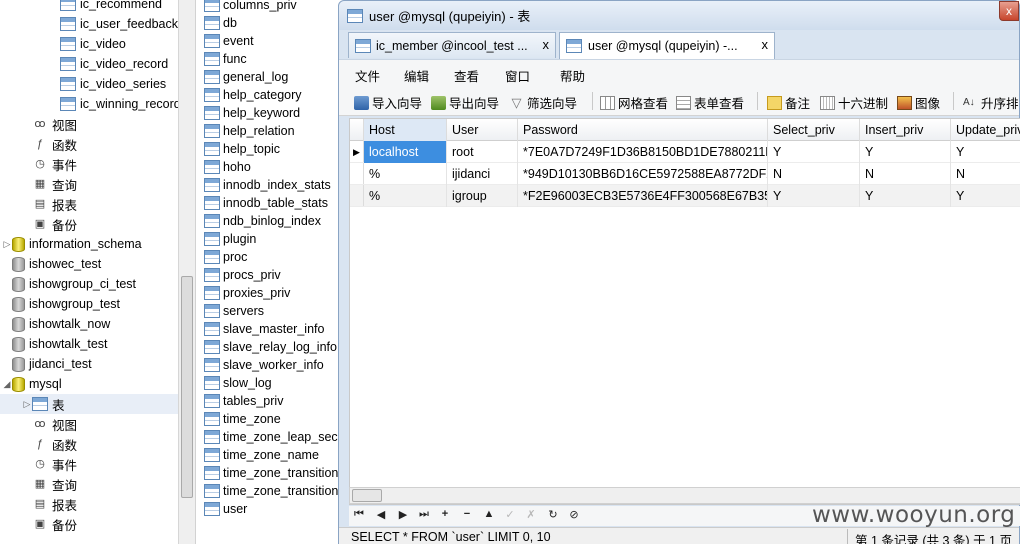 This screenshot has width=1020, height=544. I want to click on table-list-item: proxies_priv, so click(247, 293).